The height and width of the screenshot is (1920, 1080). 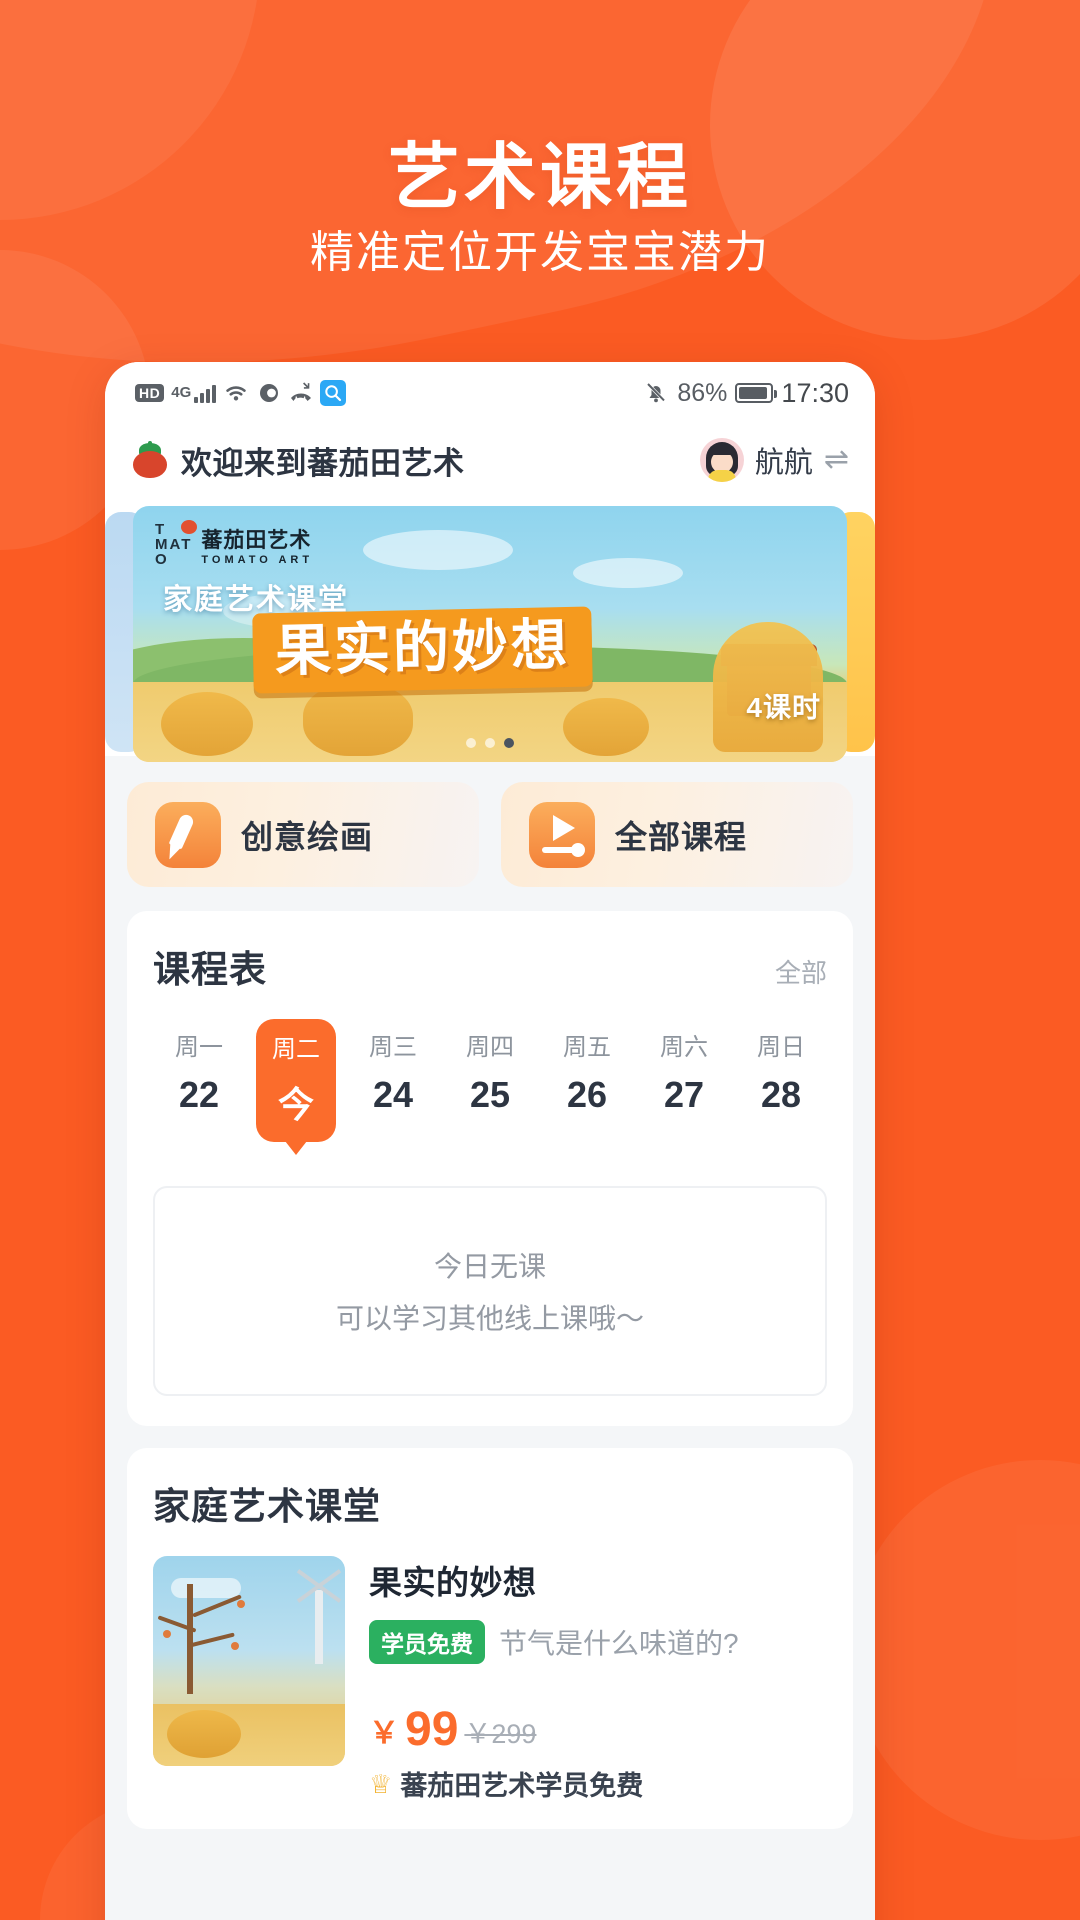 What do you see at coordinates (236, 393) in the screenshot?
I see `wifi-icon` at bounding box center [236, 393].